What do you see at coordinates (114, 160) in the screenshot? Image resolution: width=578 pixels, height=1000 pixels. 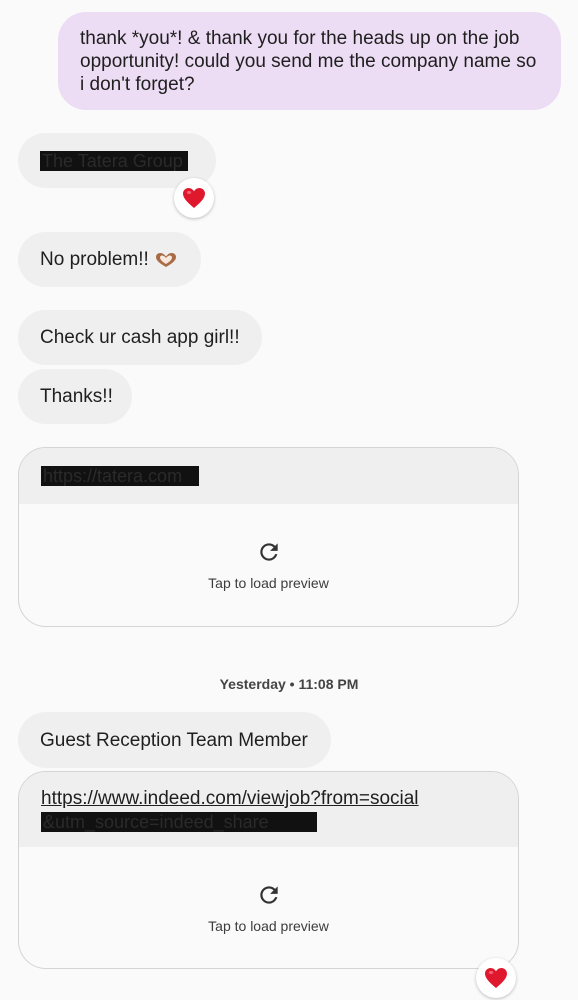 I see `redacted-text: The Tatera Group` at bounding box center [114, 160].